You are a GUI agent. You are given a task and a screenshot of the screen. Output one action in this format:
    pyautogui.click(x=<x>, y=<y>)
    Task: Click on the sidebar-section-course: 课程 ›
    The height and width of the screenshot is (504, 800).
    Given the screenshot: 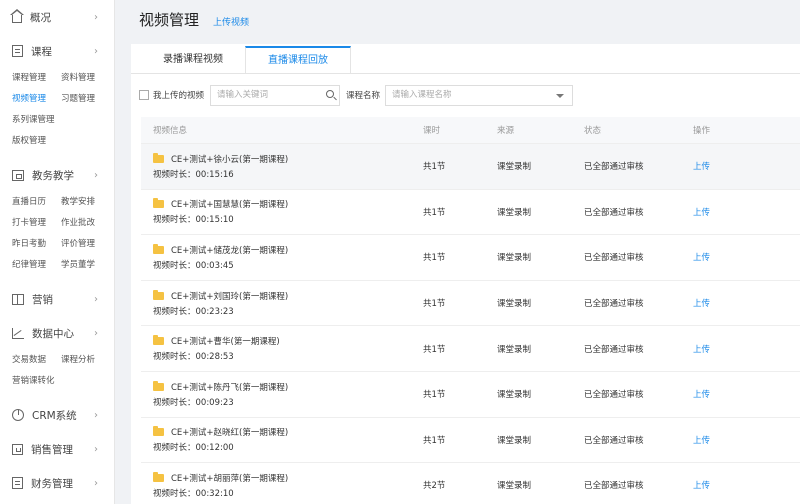 What is the action you would take?
    pyautogui.click(x=57, y=51)
    